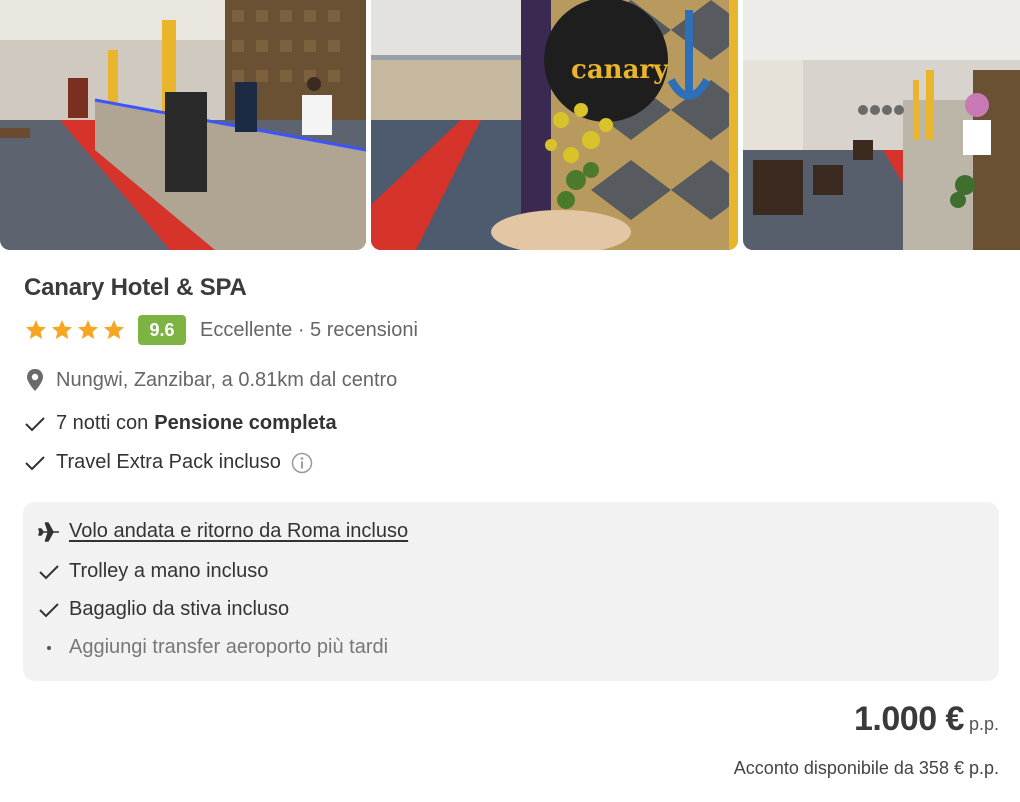 This screenshot has height=802, width=1020. Describe the element at coordinates (75, 330) in the screenshot. I see `star-rating` at that location.